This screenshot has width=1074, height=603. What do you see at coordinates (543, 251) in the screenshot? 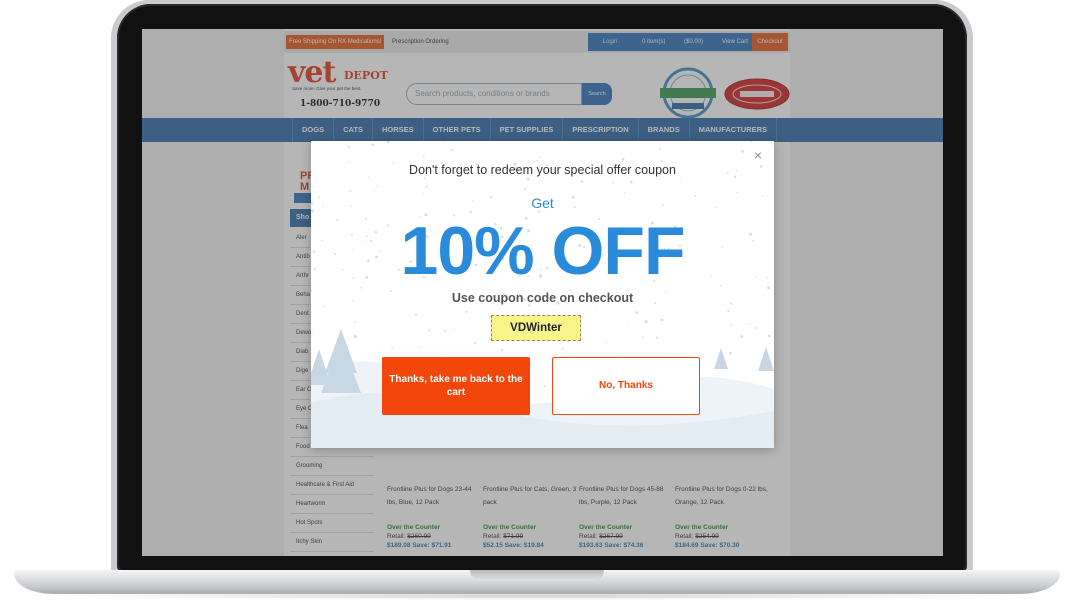
I see `discount-amount: 10% OFF` at bounding box center [543, 251].